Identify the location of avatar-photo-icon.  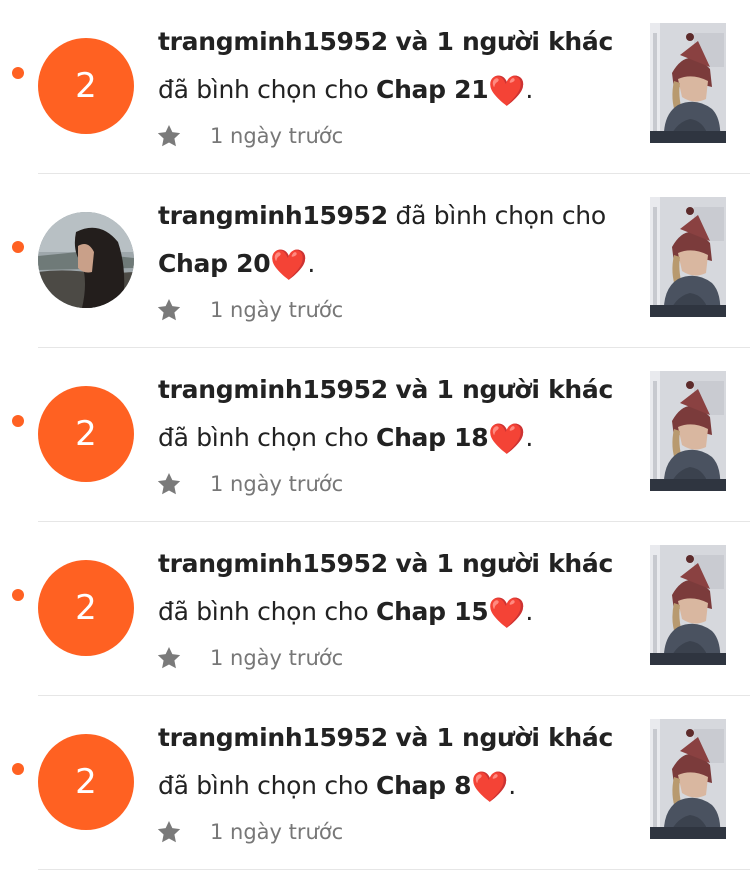
(86, 260).